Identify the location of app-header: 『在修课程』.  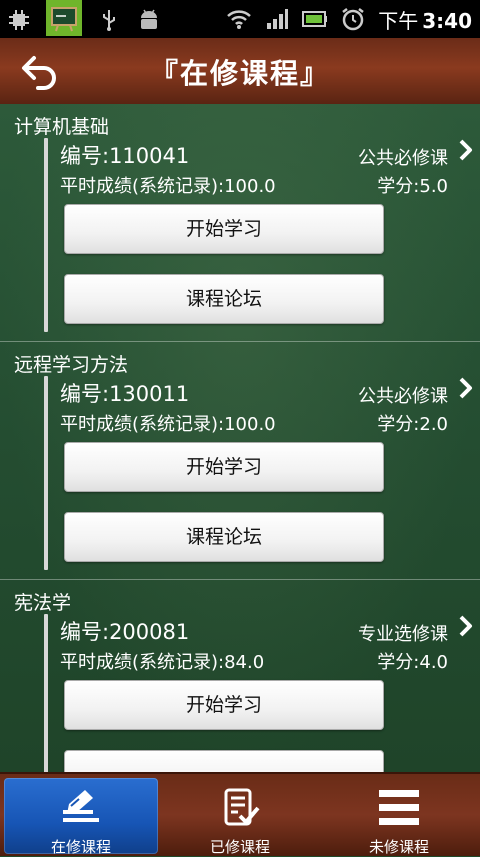
(240, 72).